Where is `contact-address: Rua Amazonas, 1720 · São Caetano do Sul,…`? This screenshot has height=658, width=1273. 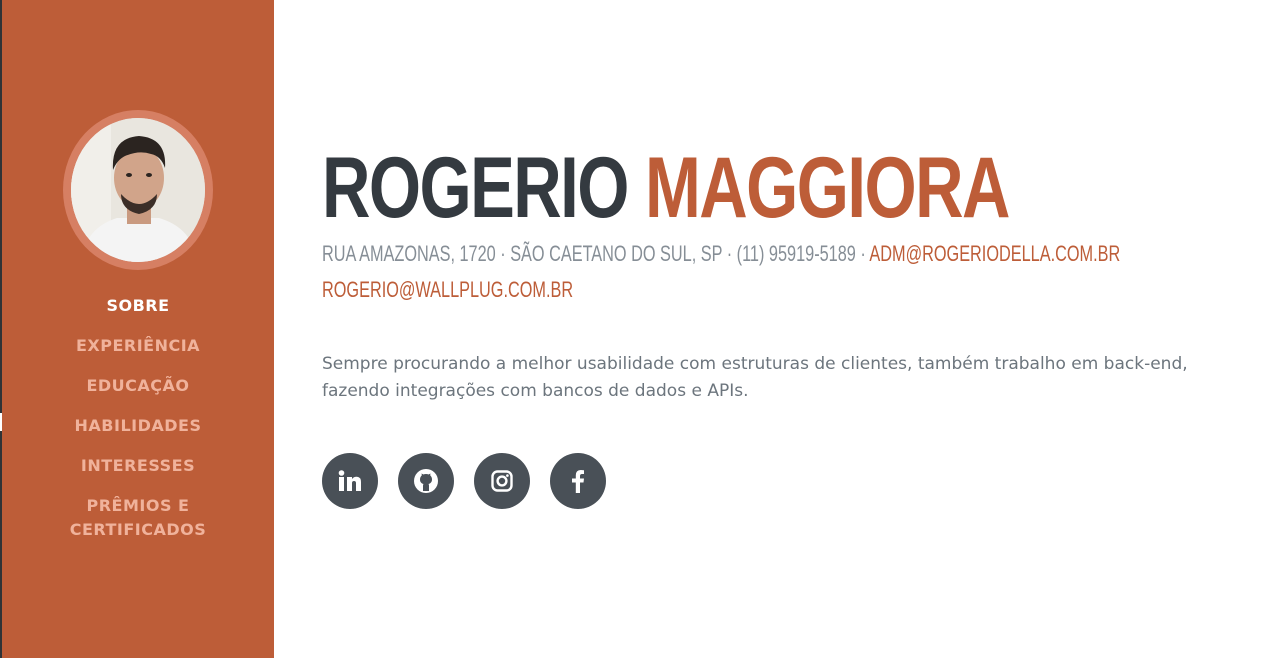
contact-address: Rua Amazonas, 1720 · São Caetano do Sul,… is located at coordinates (596, 253).